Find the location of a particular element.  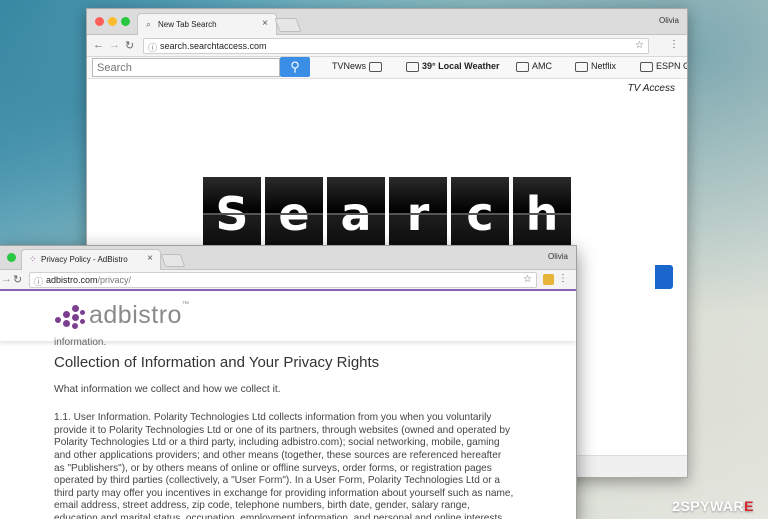

tab-bar: ⌕ New Tab Search × Olivia is located at coordinates (387, 22).